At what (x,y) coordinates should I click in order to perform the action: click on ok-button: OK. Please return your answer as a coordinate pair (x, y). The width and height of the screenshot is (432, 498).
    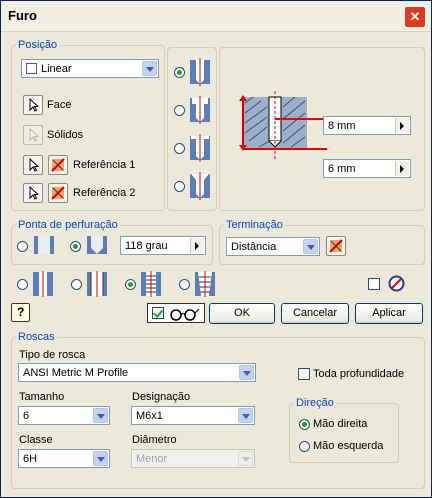
    Looking at the image, I should click on (242, 313).